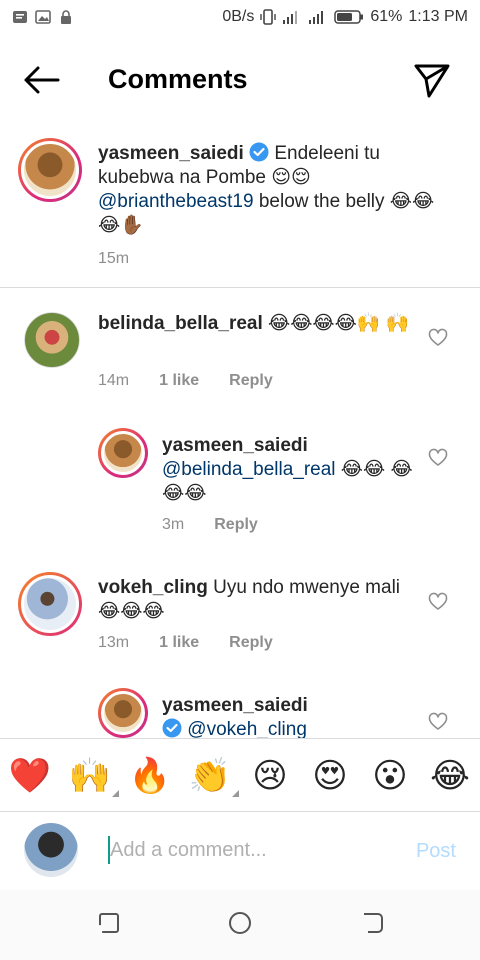  What do you see at coordinates (153, 587) in the screenshot?
I see `username: vokeh_cling` at bounding box center [153, 587].